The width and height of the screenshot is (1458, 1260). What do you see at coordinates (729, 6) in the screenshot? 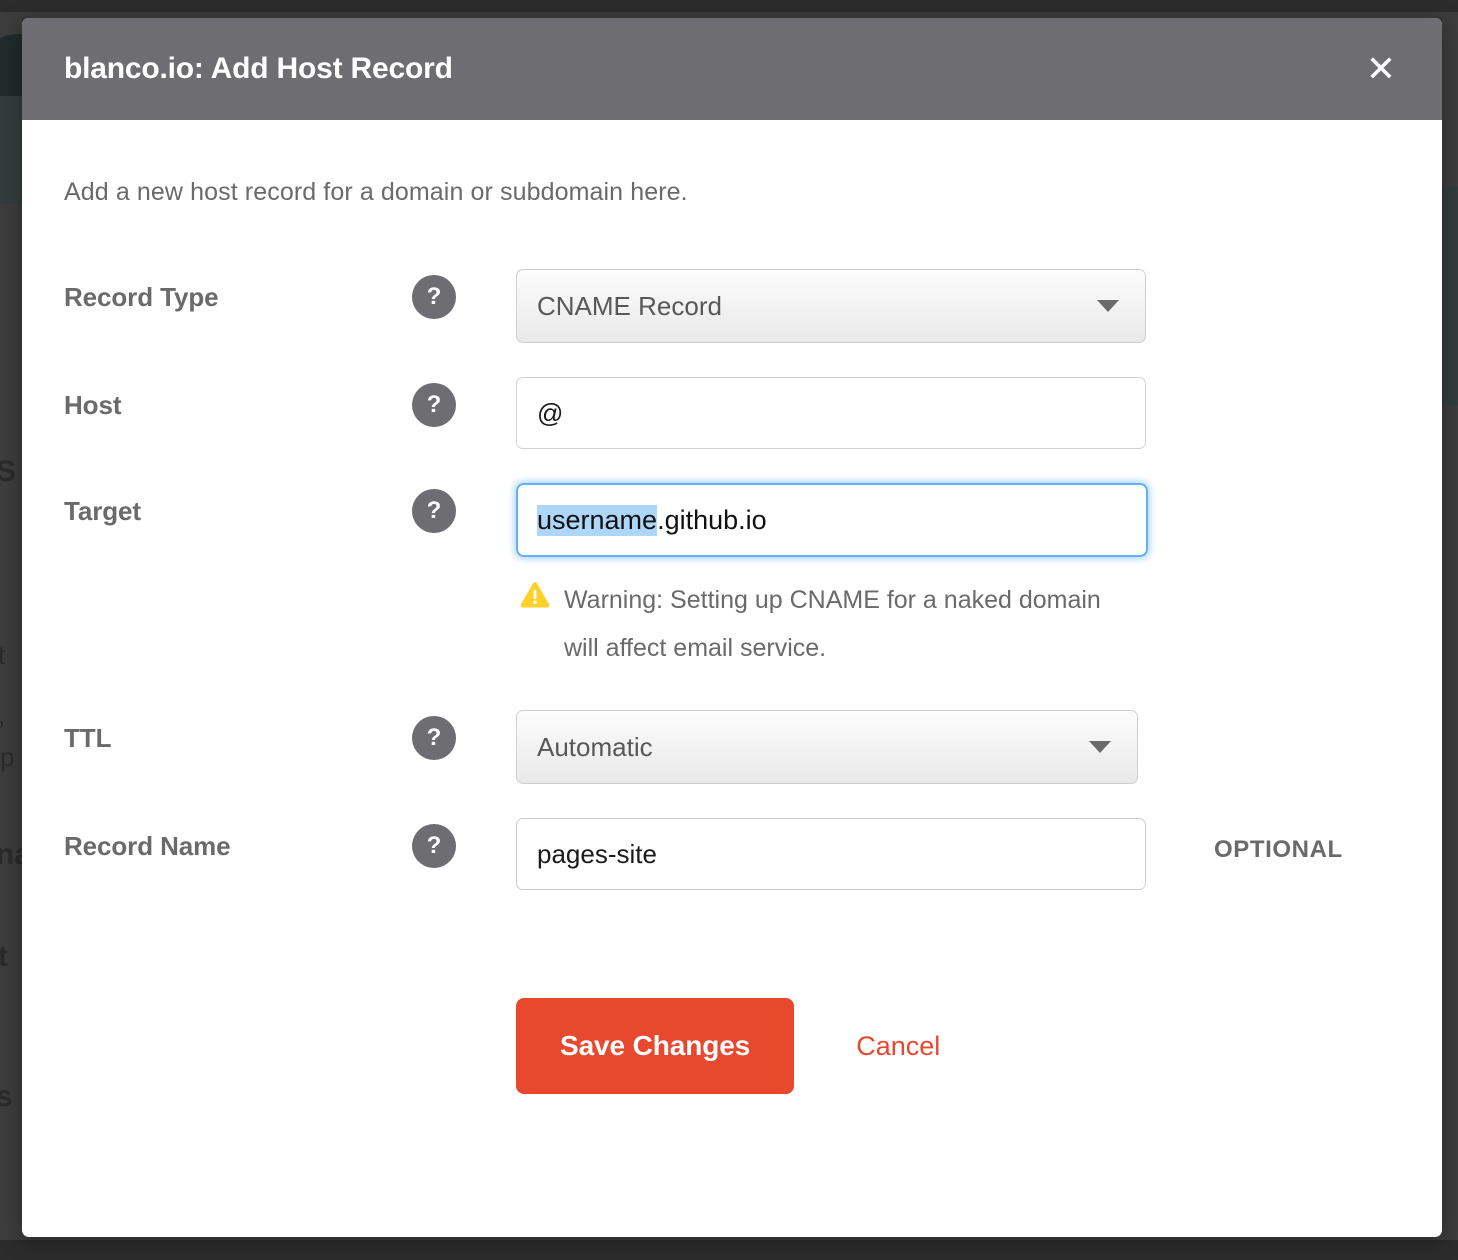
I see `backdrop-band-top` at bounding box center [729, 6].